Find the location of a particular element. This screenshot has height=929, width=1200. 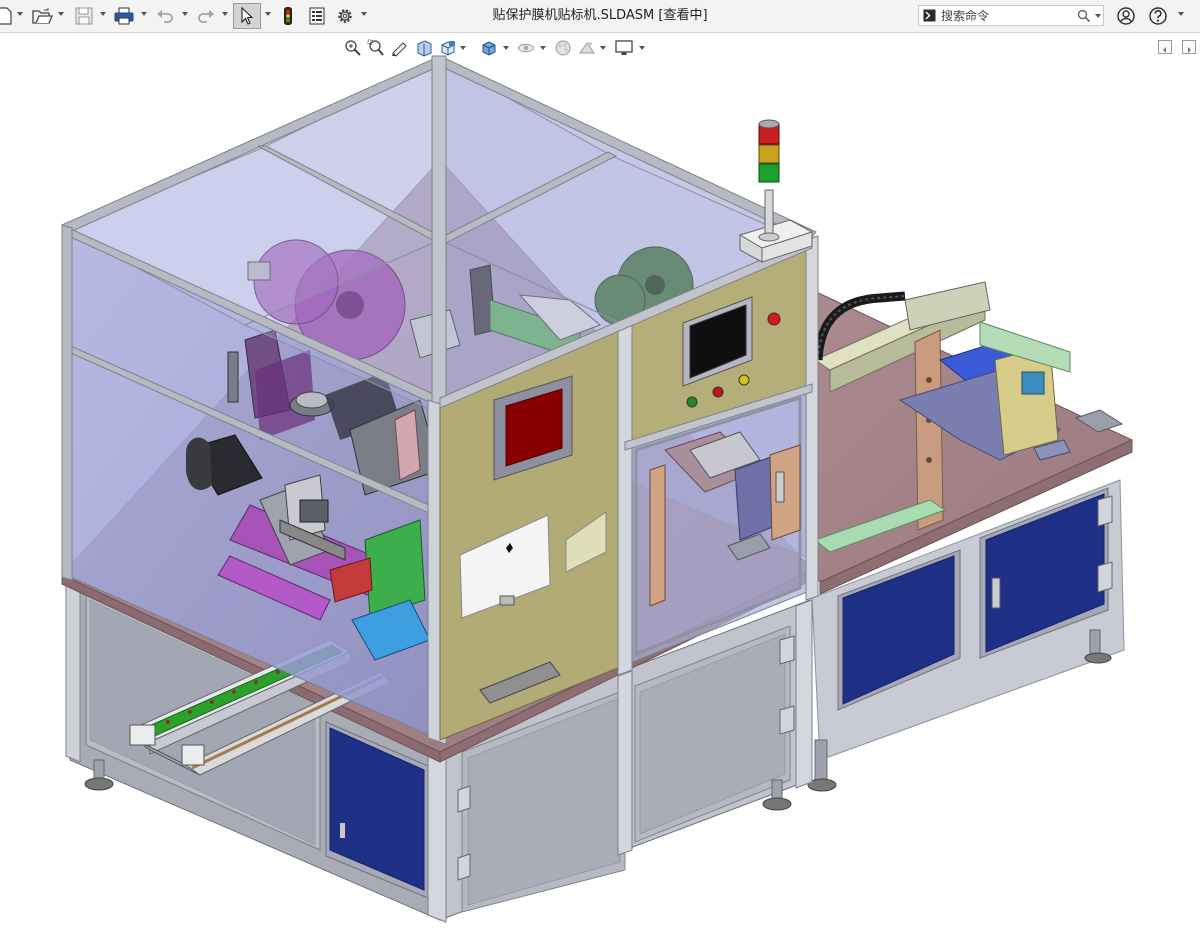

window-title: 贴保护膜机贴标机.SLDASM [查看中] is located at coordinates (600, 15).